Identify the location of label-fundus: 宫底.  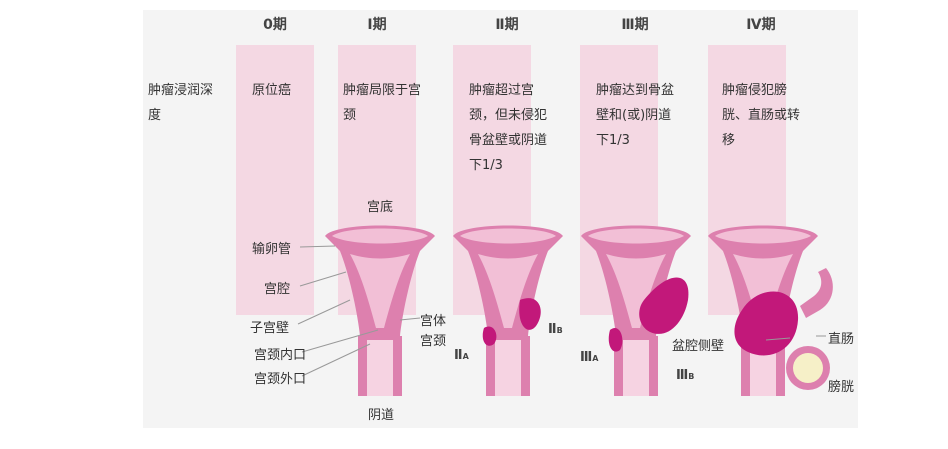
(380, 207).